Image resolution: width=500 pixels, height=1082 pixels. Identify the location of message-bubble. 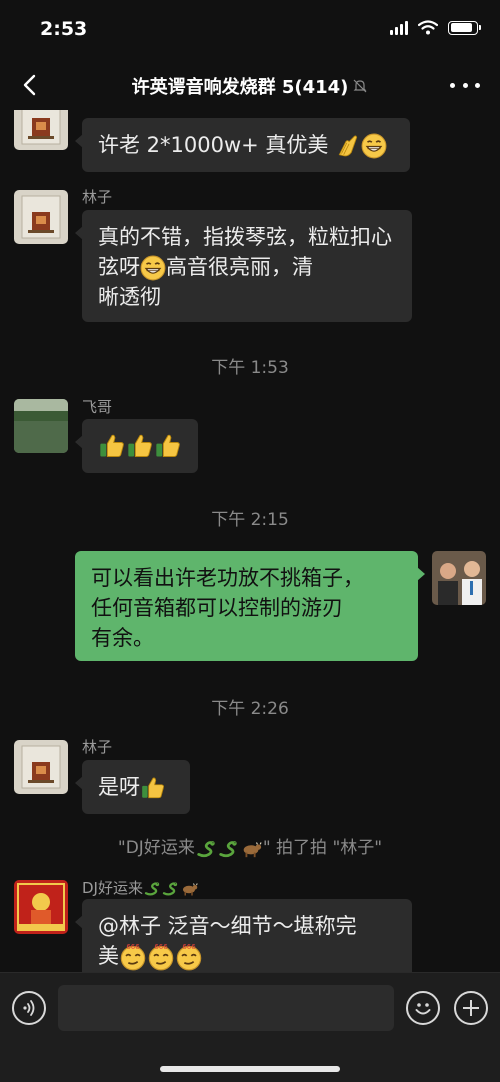
(136, 446).